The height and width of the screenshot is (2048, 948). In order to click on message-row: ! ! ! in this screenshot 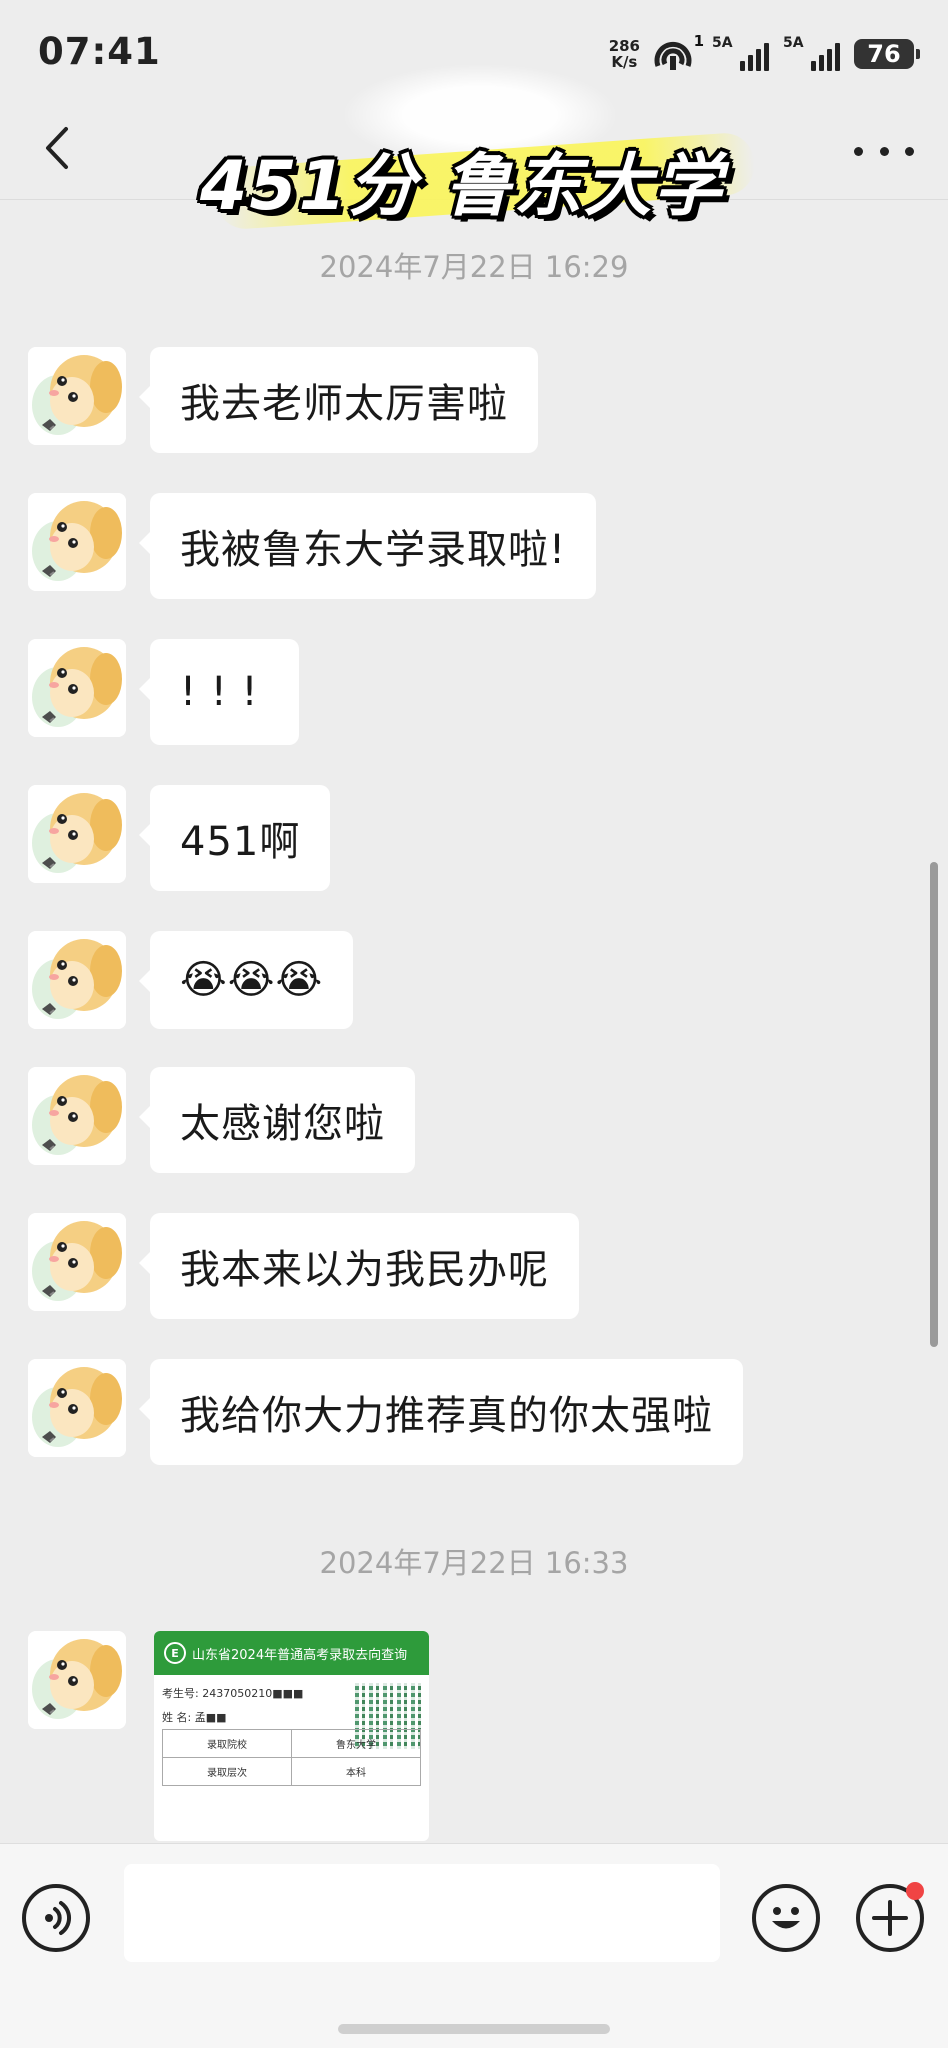, I will do `click(163, 692)`.